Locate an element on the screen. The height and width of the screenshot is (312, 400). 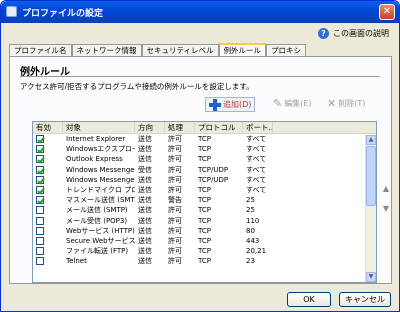
table-row: Windows Messenger (送...送信 許可 TCP/UDP すべて is located at coordinates (204, 180).